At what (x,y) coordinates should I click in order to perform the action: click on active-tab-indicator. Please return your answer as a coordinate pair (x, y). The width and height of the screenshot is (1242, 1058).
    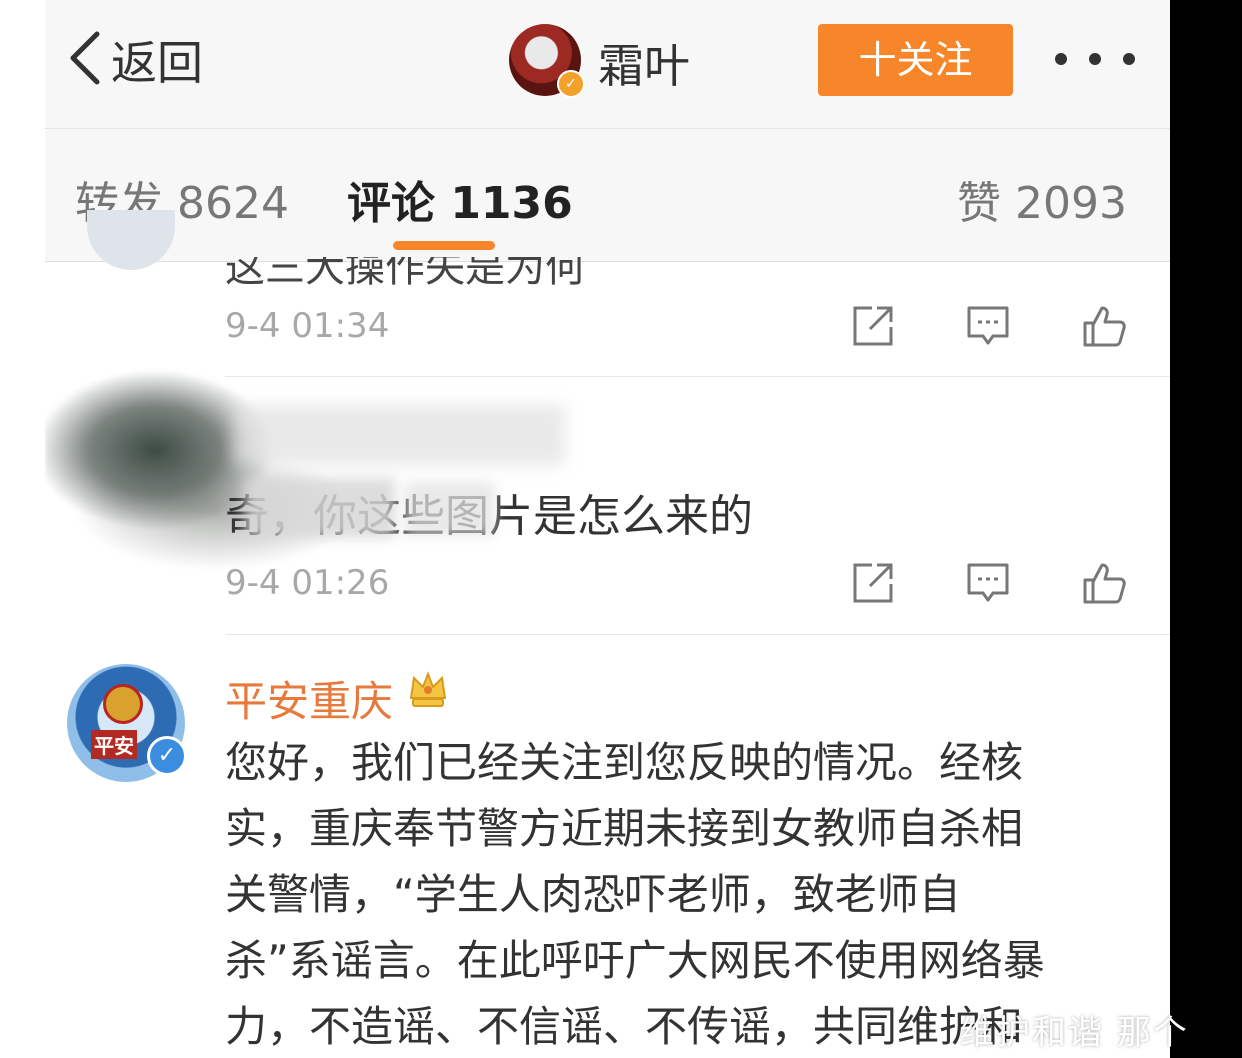
    Looking at the image, I should click on (444, 245).